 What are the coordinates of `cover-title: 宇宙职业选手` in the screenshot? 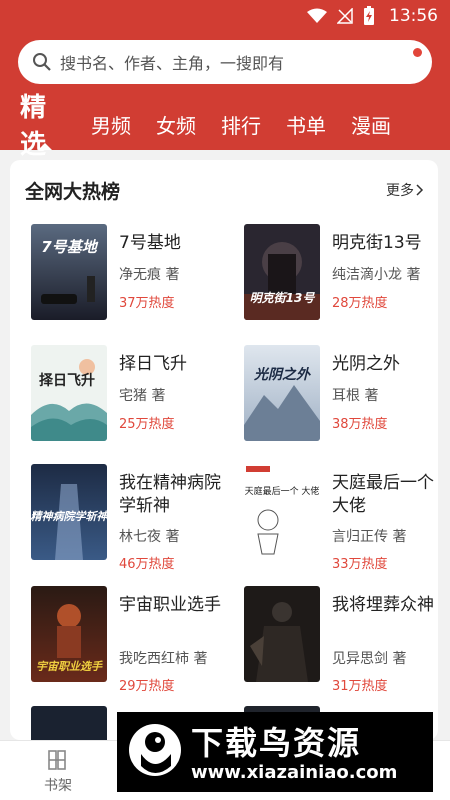 It's located at (69, 666).